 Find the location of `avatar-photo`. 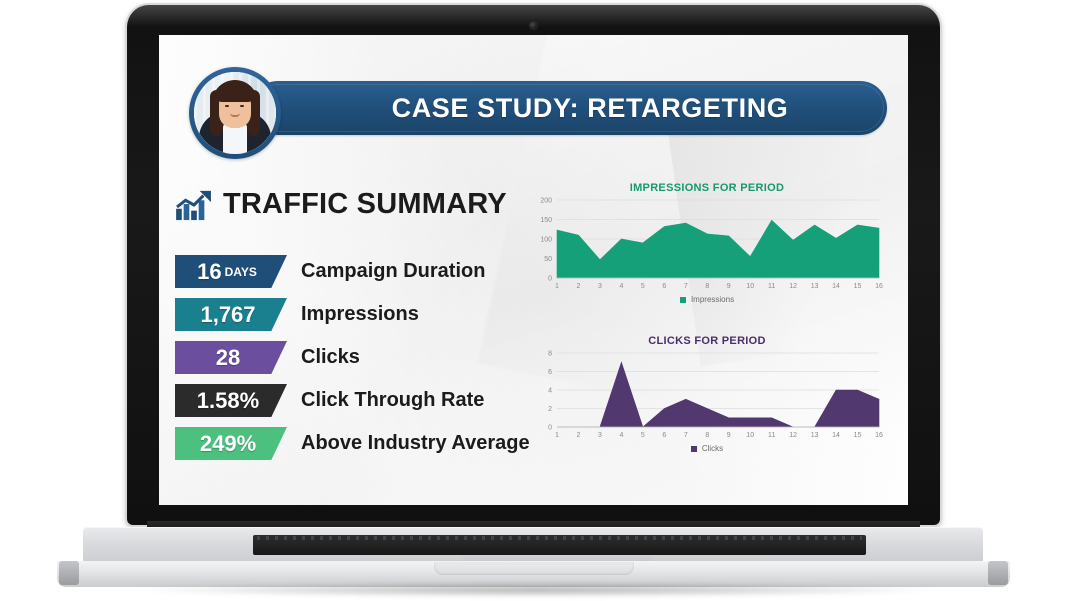

avatar-photo is located at coordinates (235, 113).